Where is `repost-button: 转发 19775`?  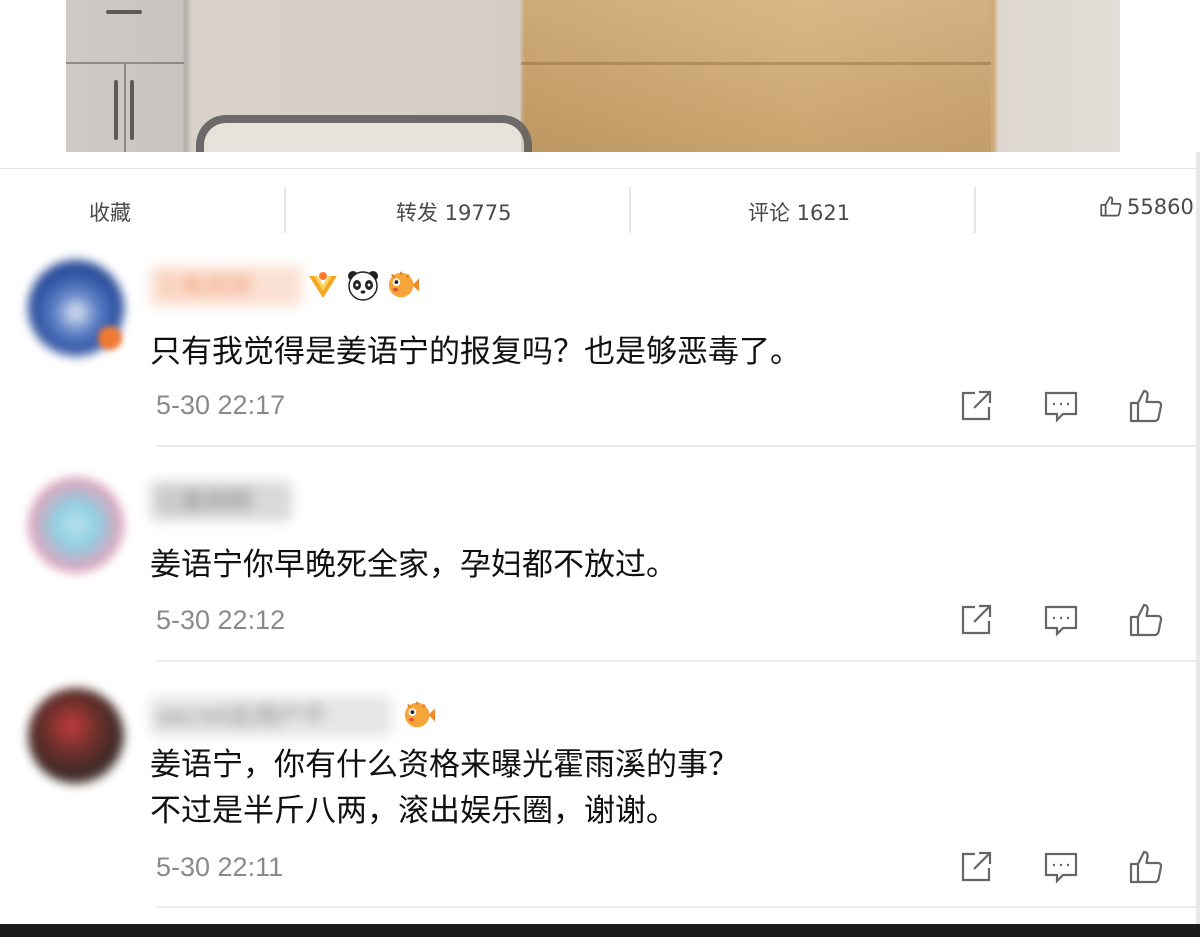 repost-button: 转发 19775 is located at coordinates (453, 212).